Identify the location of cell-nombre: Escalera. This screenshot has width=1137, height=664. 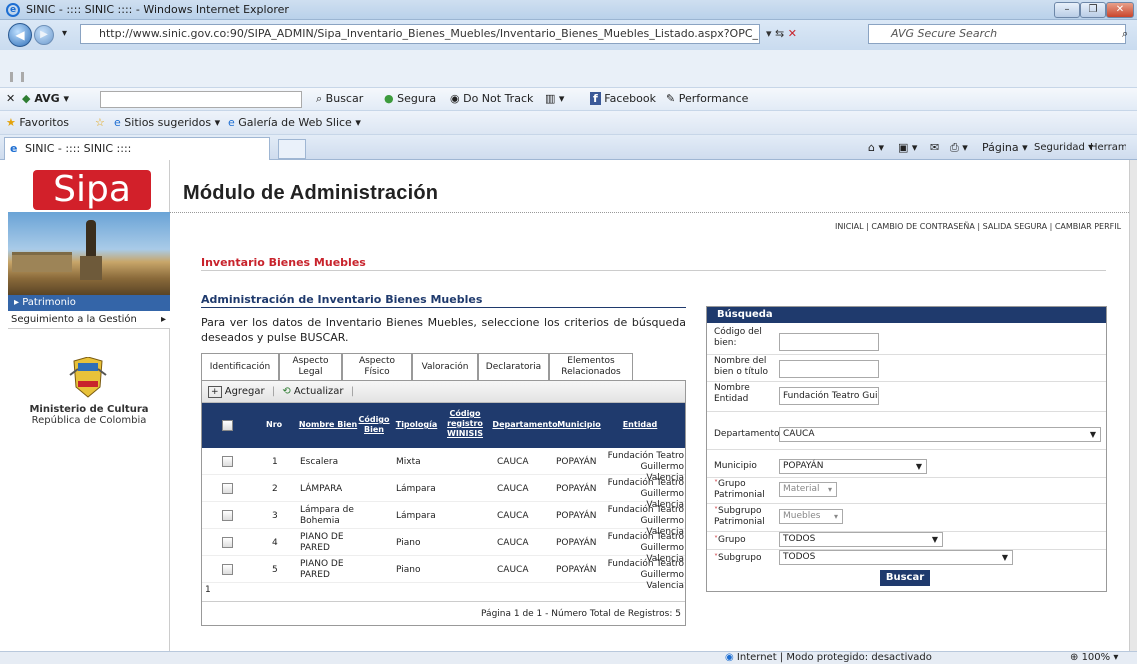
(319, 462).